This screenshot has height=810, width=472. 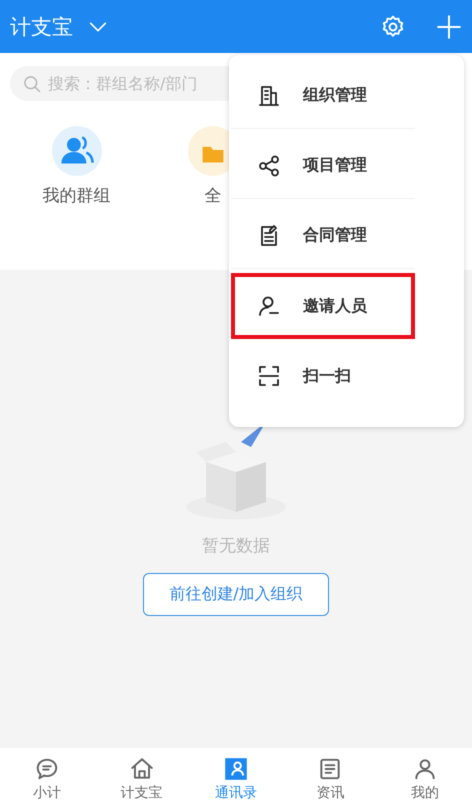 What do you see at coordinates (236, 546) in the screenshot?
I see `empty-message: 暂无数据` at bounding box center [236, 546].